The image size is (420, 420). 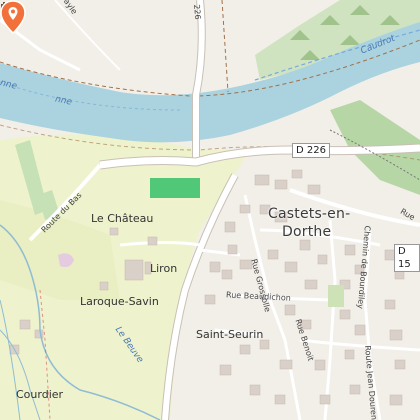 I want to click on place-label-courdier: Courdier, so click(x=40, y=394).